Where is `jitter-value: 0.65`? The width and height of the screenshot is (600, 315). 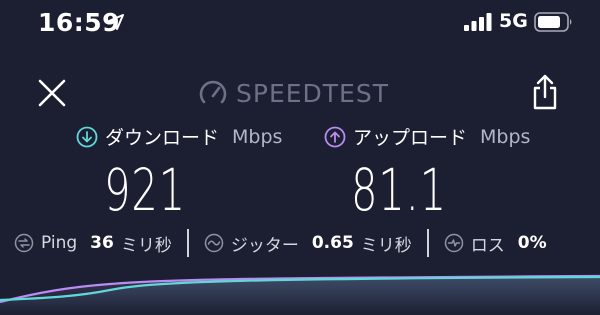 jitter-value: 0.65 is located at coordinates (332, 243).